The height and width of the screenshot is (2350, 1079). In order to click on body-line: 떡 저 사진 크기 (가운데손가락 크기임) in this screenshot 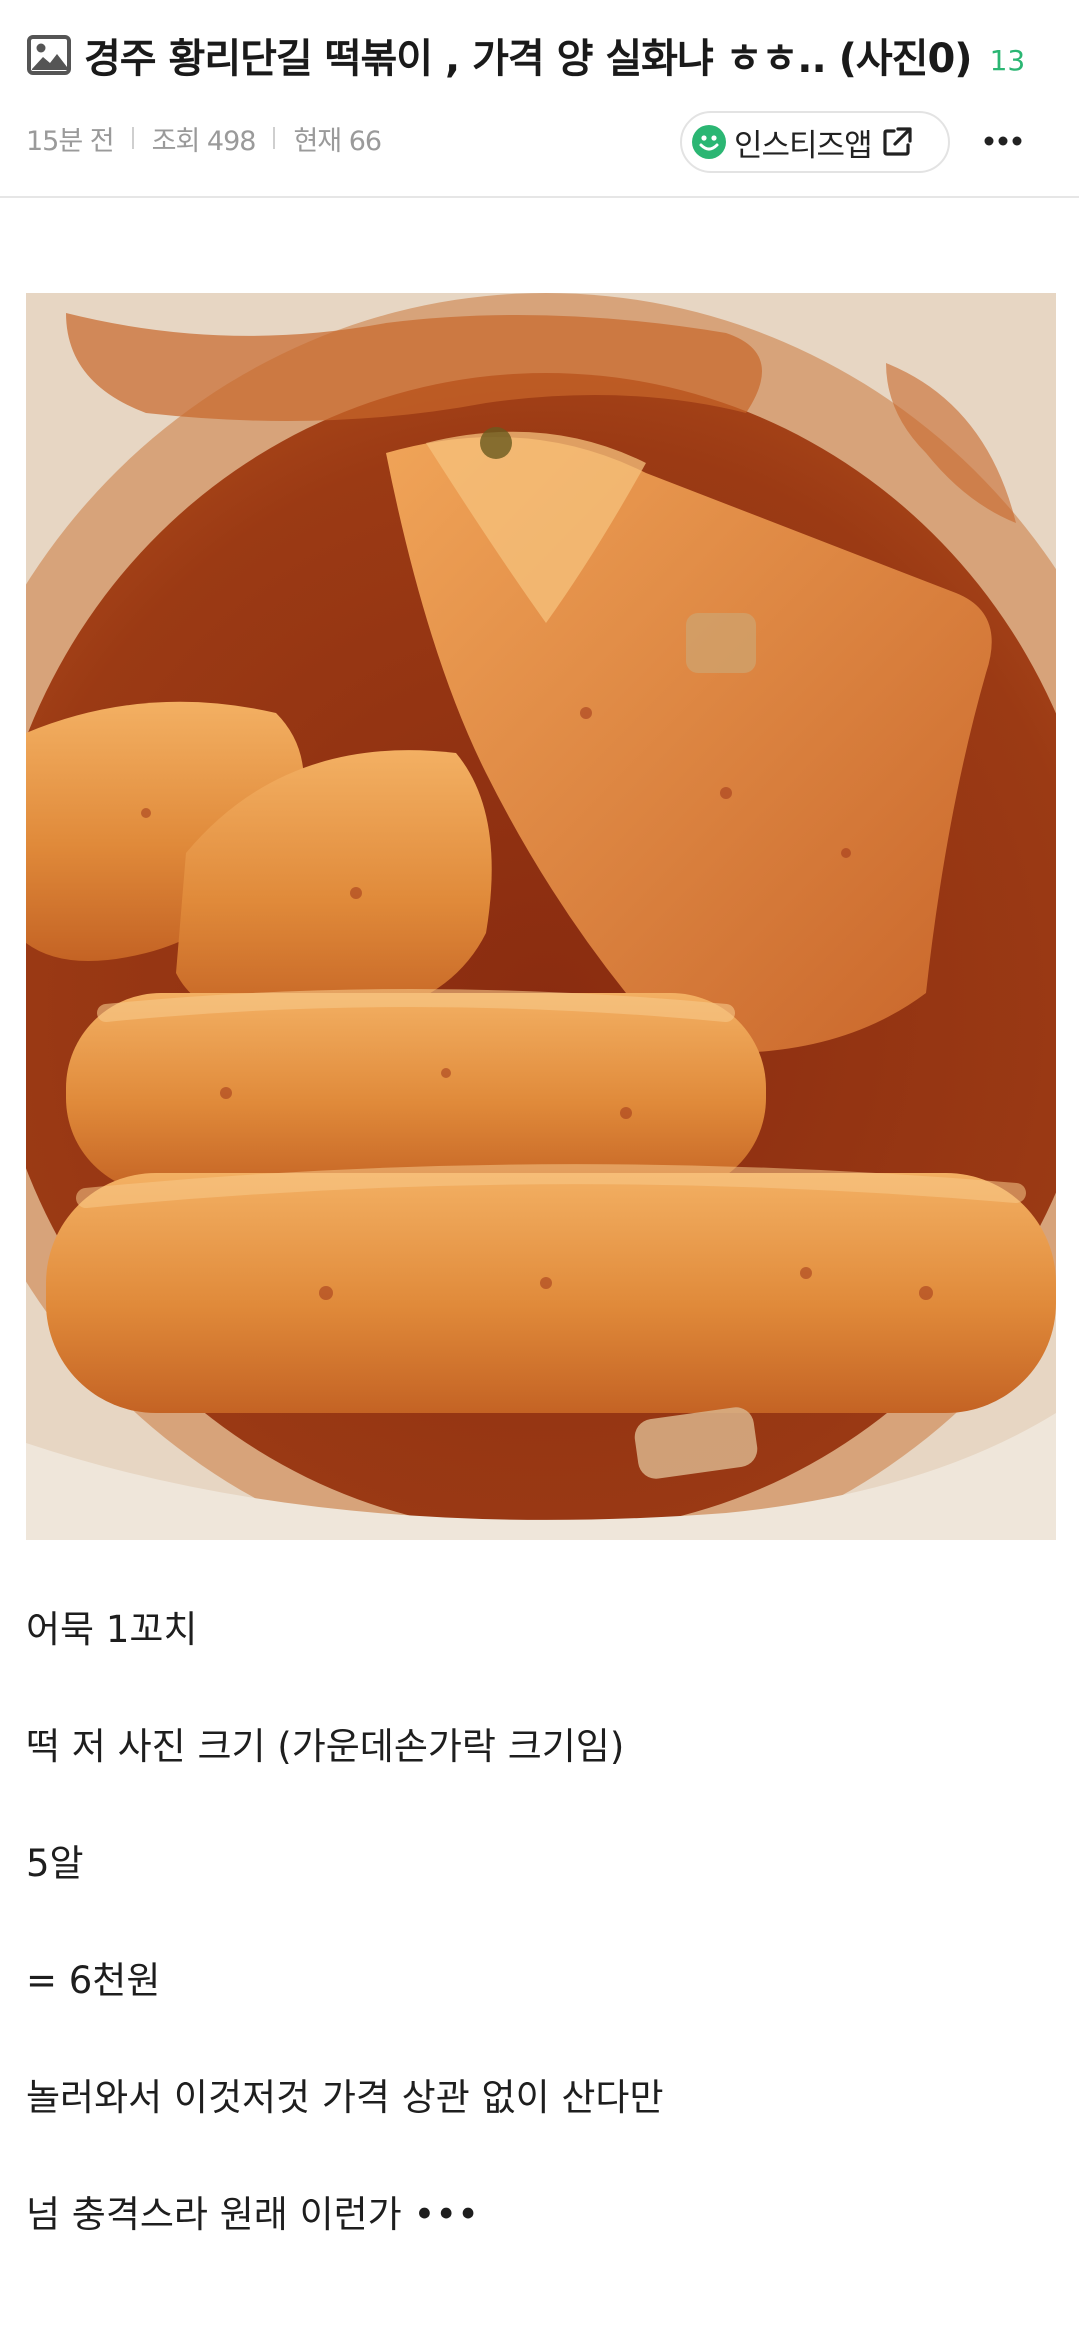, I will do `click(325, 1746)`.